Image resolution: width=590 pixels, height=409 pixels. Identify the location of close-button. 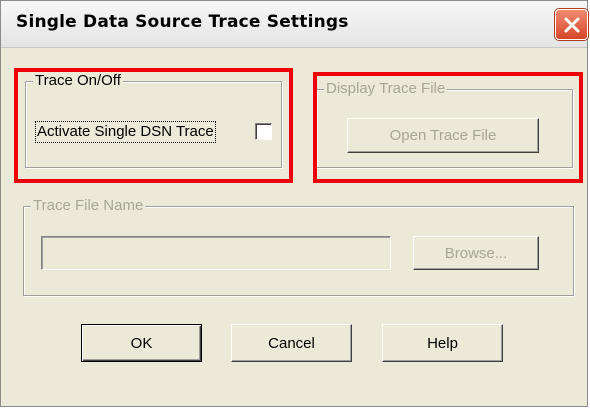
(571, 24).